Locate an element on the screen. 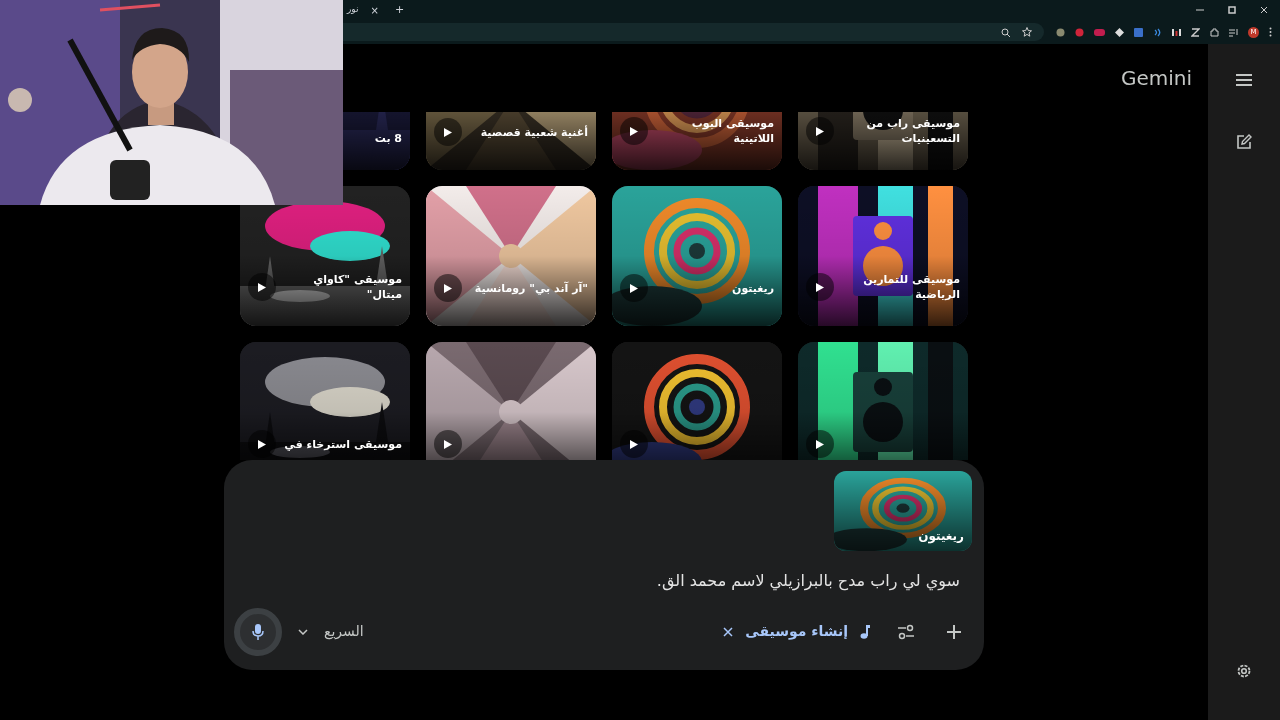 This screenshot has width=1280, height=720. card-title: موسيقى البوب اللاتينية is located at coordinates (732, 131).